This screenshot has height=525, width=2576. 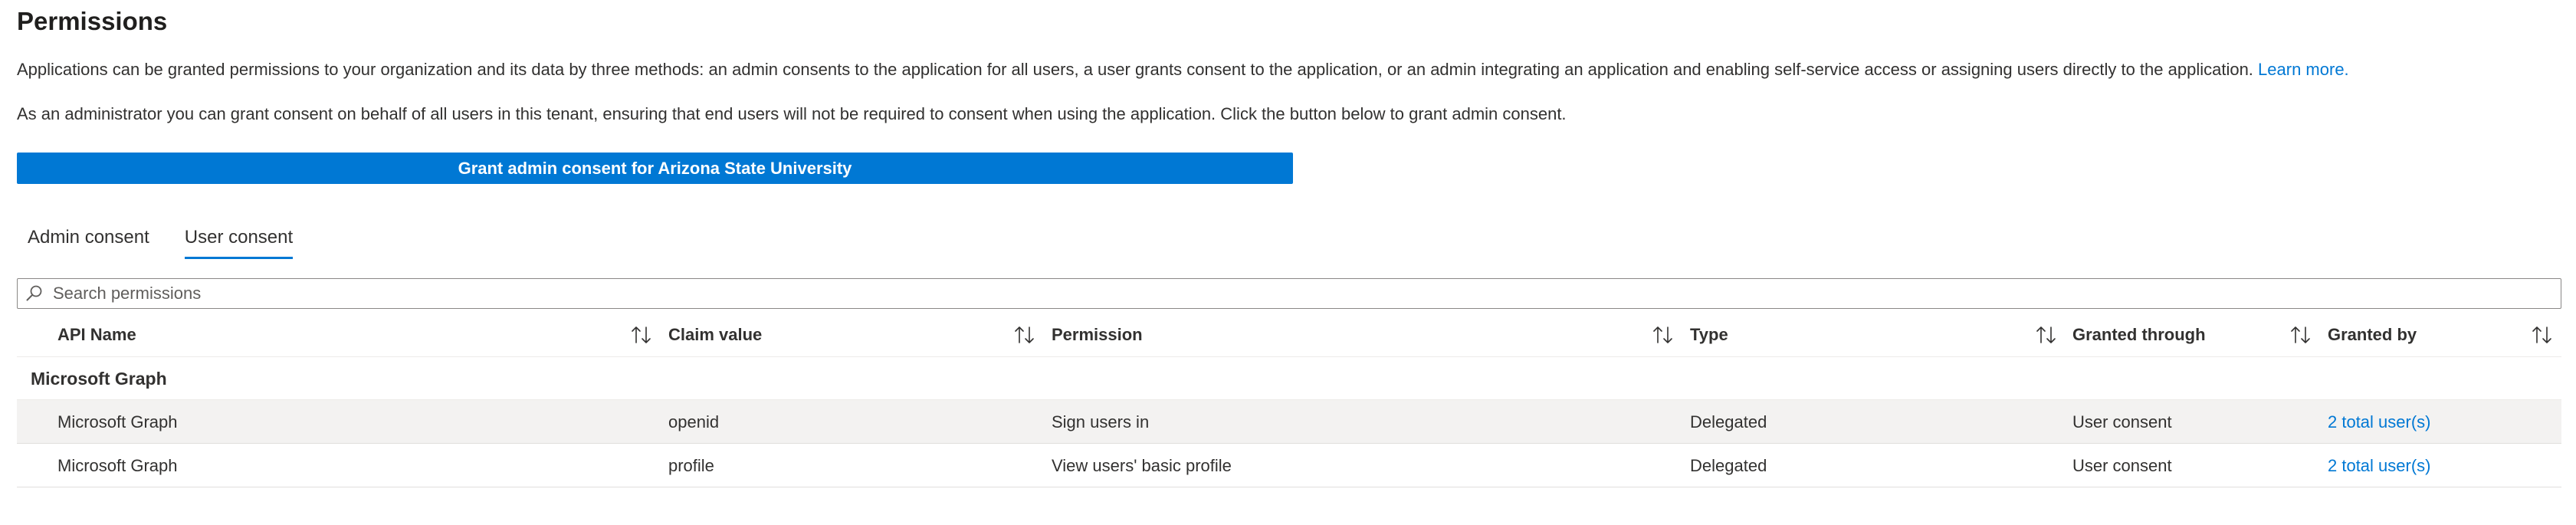 I want to click on column-header-label: Claim value, so click(x=715, y=334).